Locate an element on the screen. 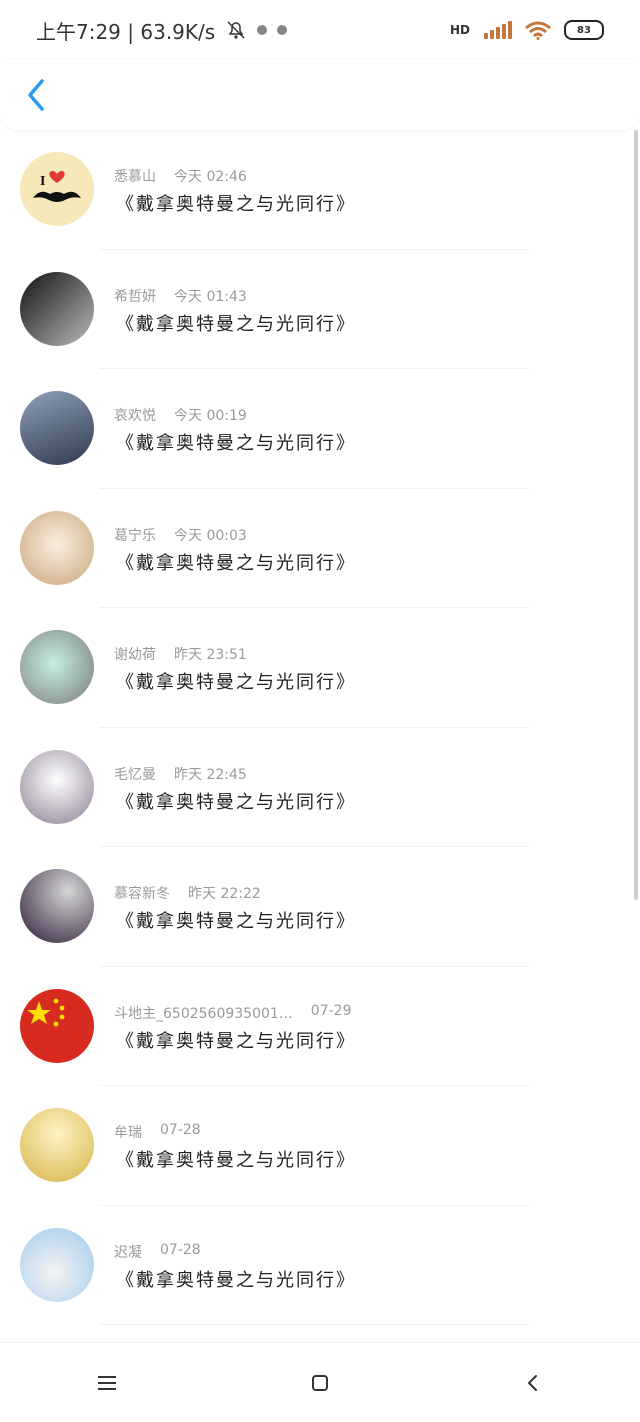  list-item: 慕容新冬 昨天 22:22 《戴拿奥特曼之与光同行》 is located at coordinates (320, 907).